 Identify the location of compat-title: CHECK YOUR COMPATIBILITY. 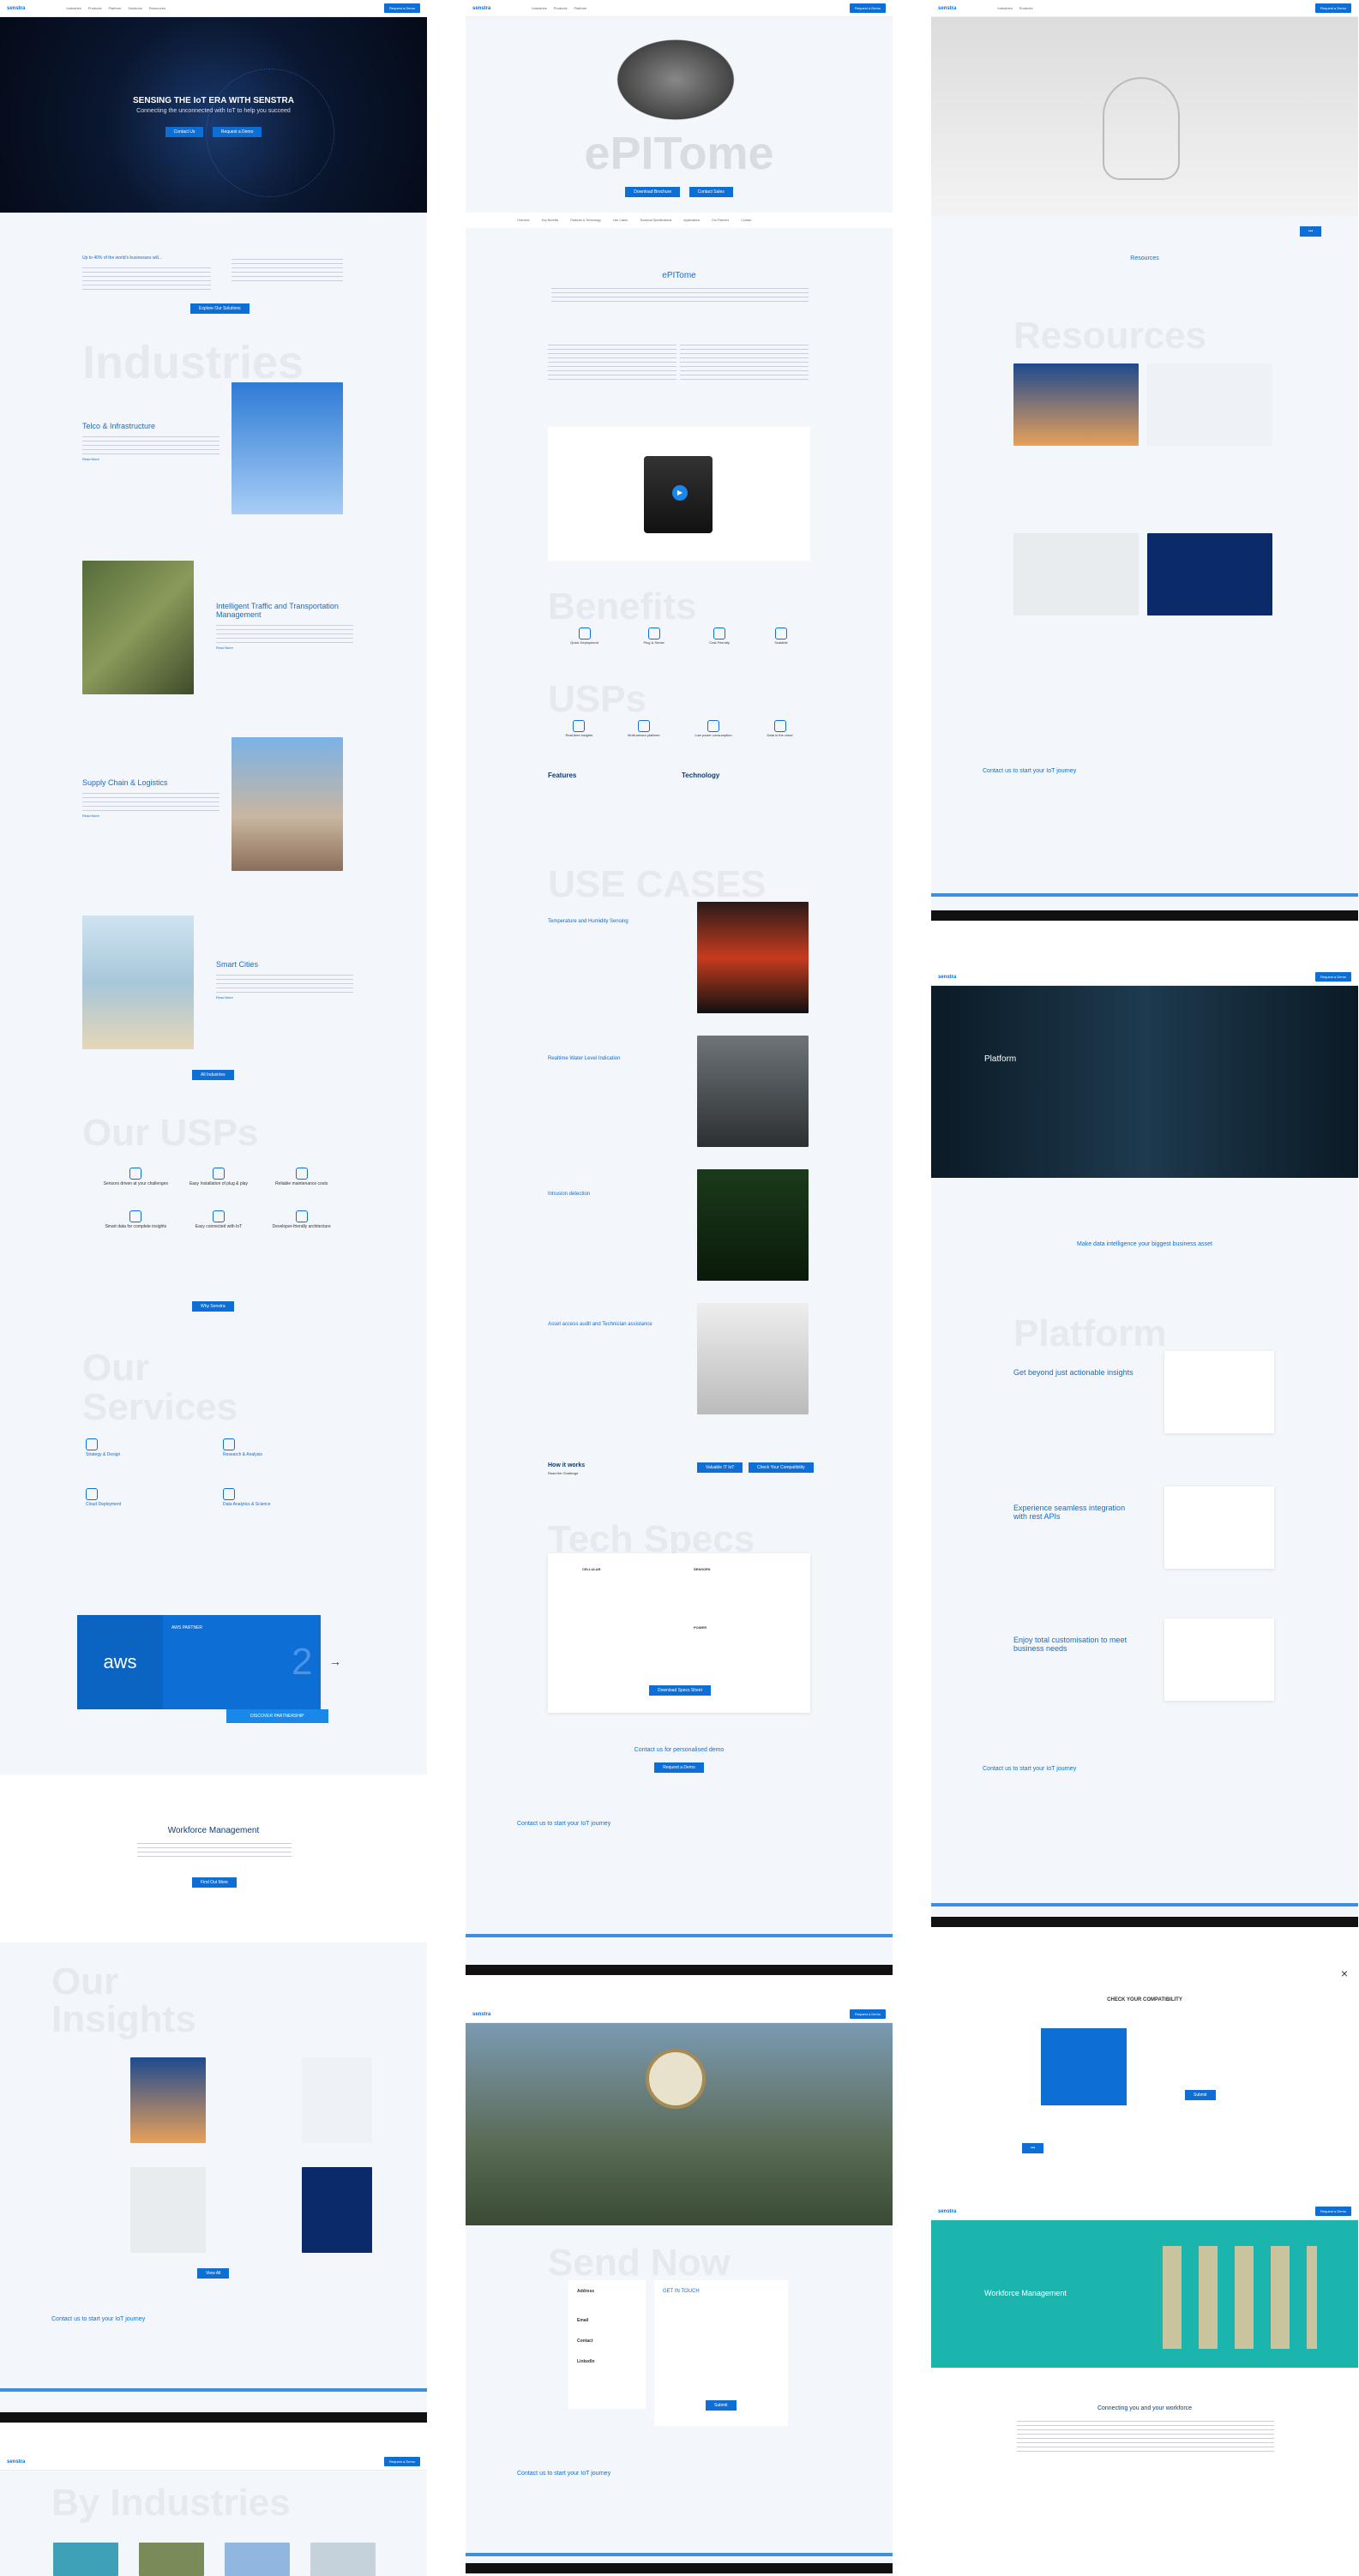
(1144, 2000).